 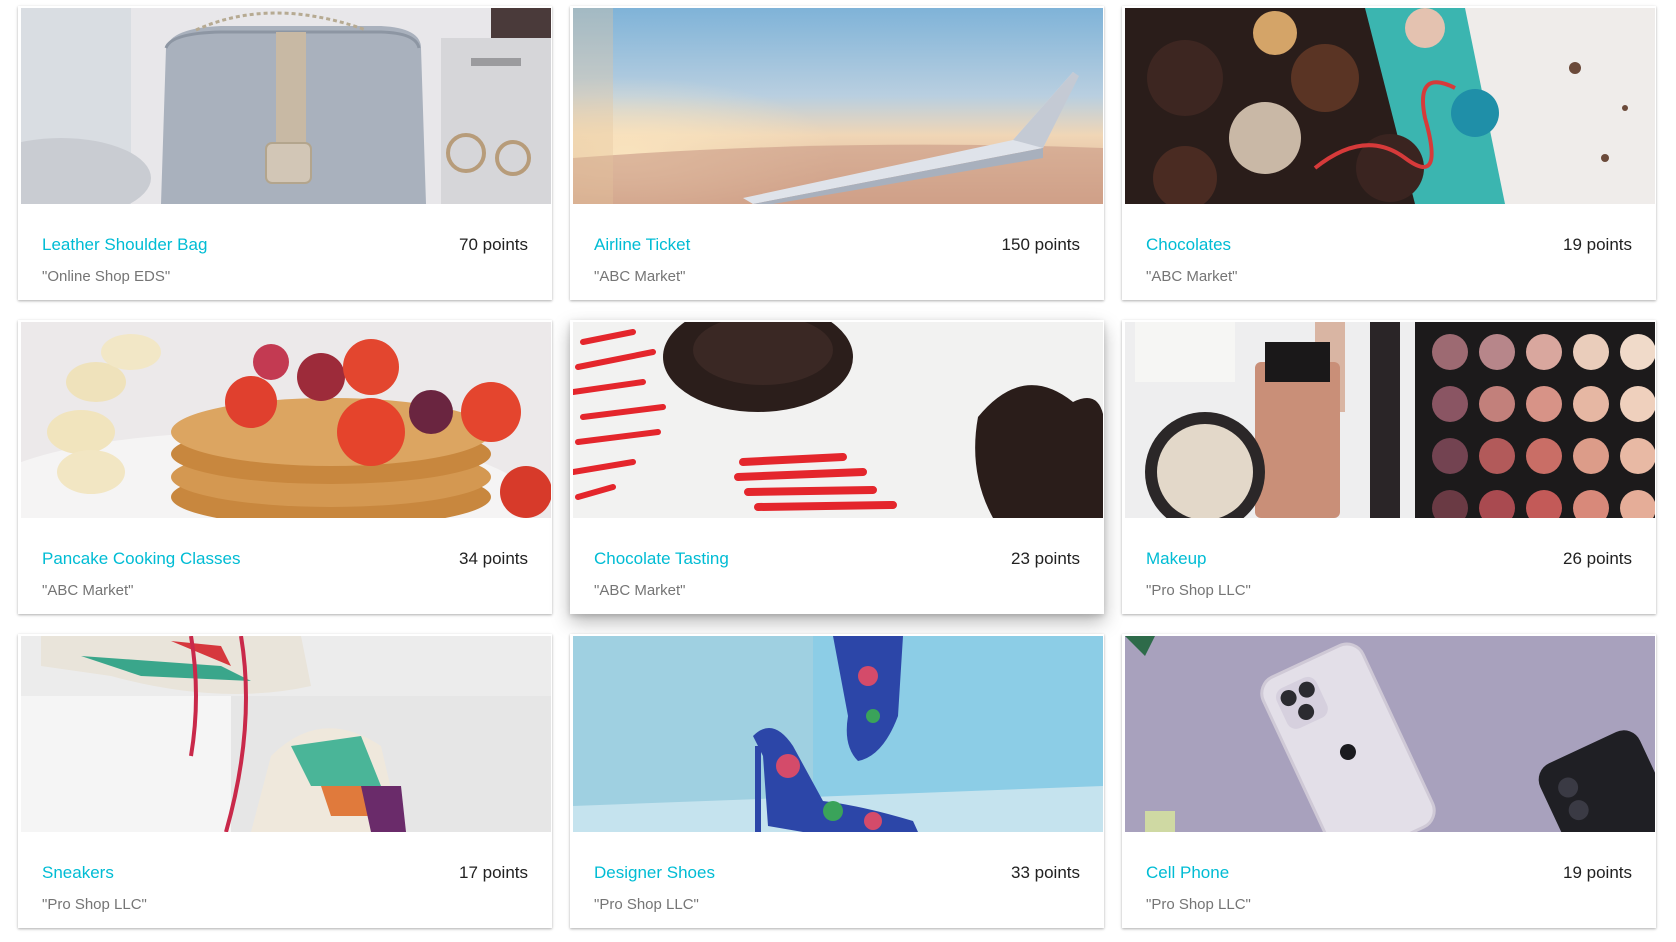 I want to click on reward-points: 150 points, so click(x=1040, y=244).